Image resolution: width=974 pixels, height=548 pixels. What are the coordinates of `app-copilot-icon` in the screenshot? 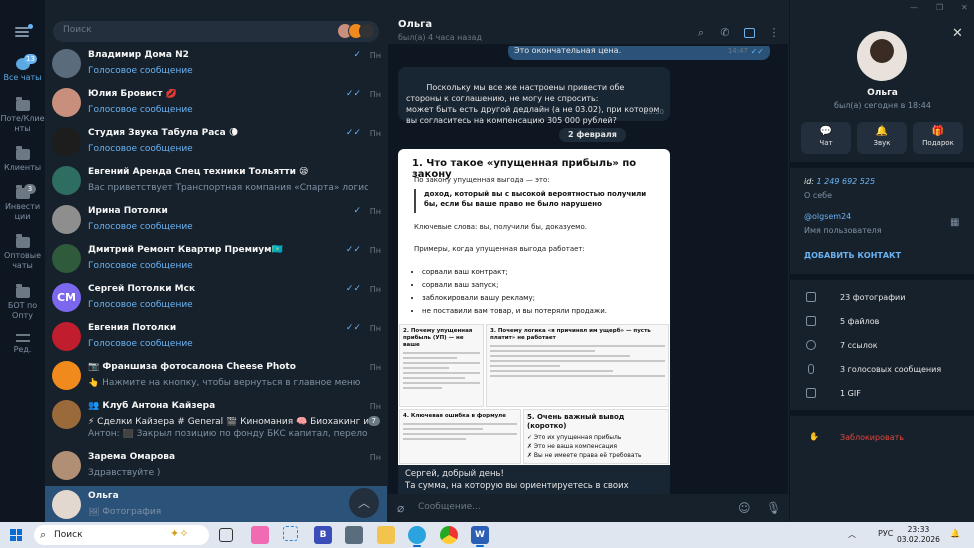 It's located at (260, 535).